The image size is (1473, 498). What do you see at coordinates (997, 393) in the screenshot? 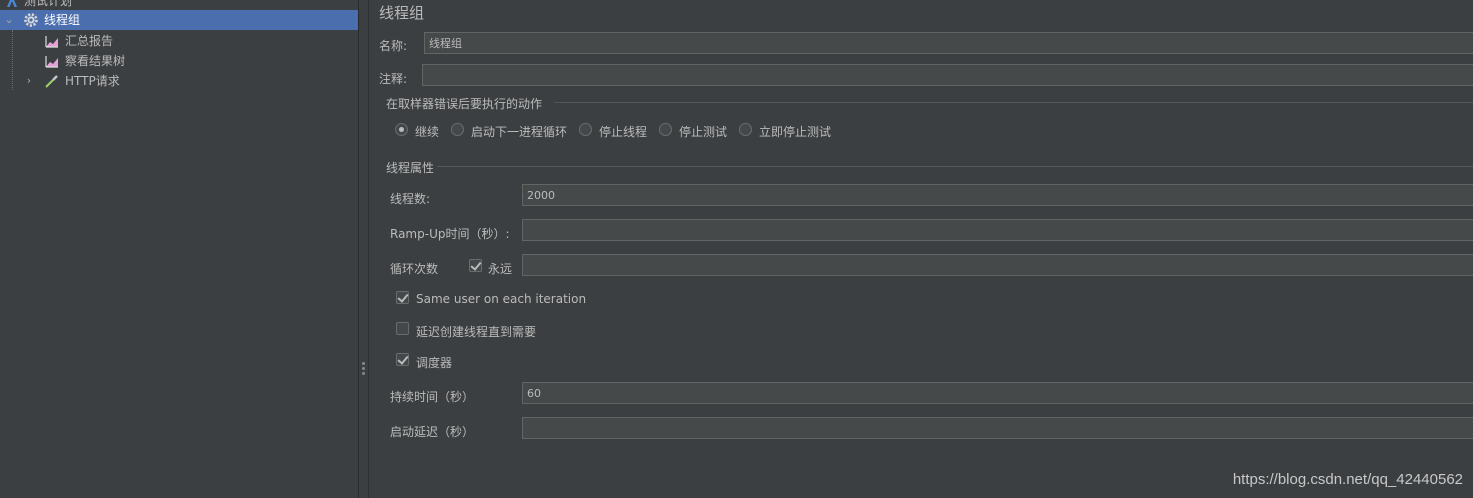
I see `duration-field: 60` at bounding box center [997, 393].